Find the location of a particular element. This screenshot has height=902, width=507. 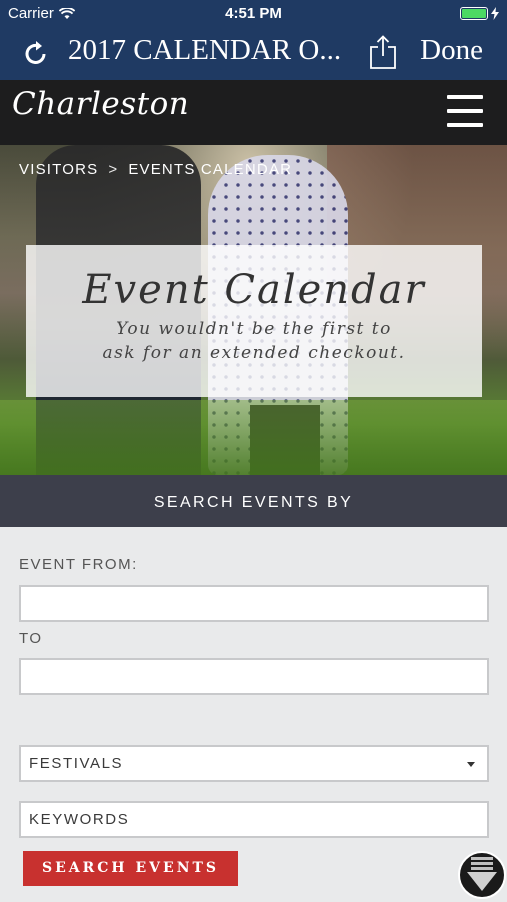

charging-bolt-icon is located at coordinates (495, 13).